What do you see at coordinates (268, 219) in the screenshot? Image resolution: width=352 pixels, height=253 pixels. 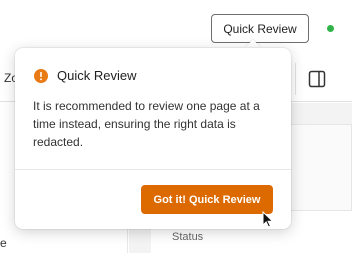 I see `mouse-pointer-icon` at bounding box center [268, 219].